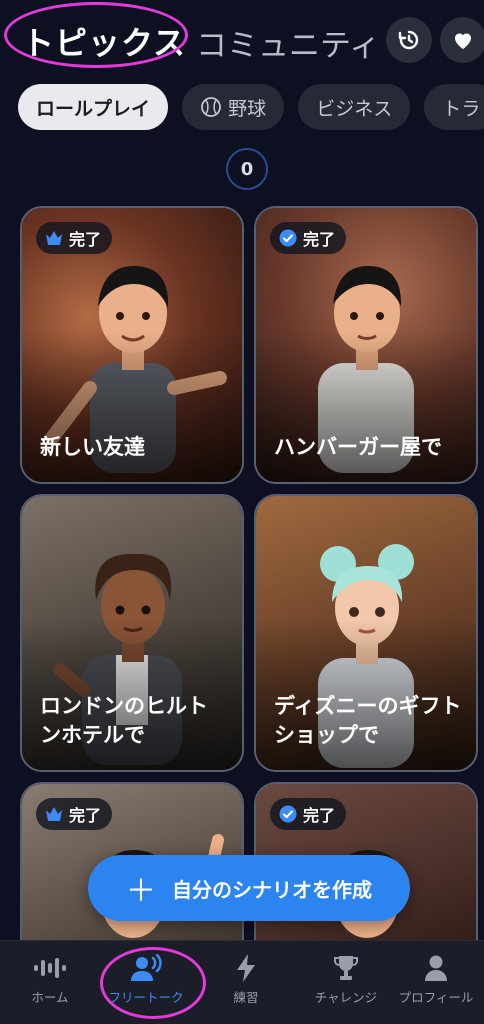 The height and width of the screenshot is (1024, 484). Describe the element at coordinates (104, 41) in the screenshot. I see `tab-topics: トピックス` at that location.